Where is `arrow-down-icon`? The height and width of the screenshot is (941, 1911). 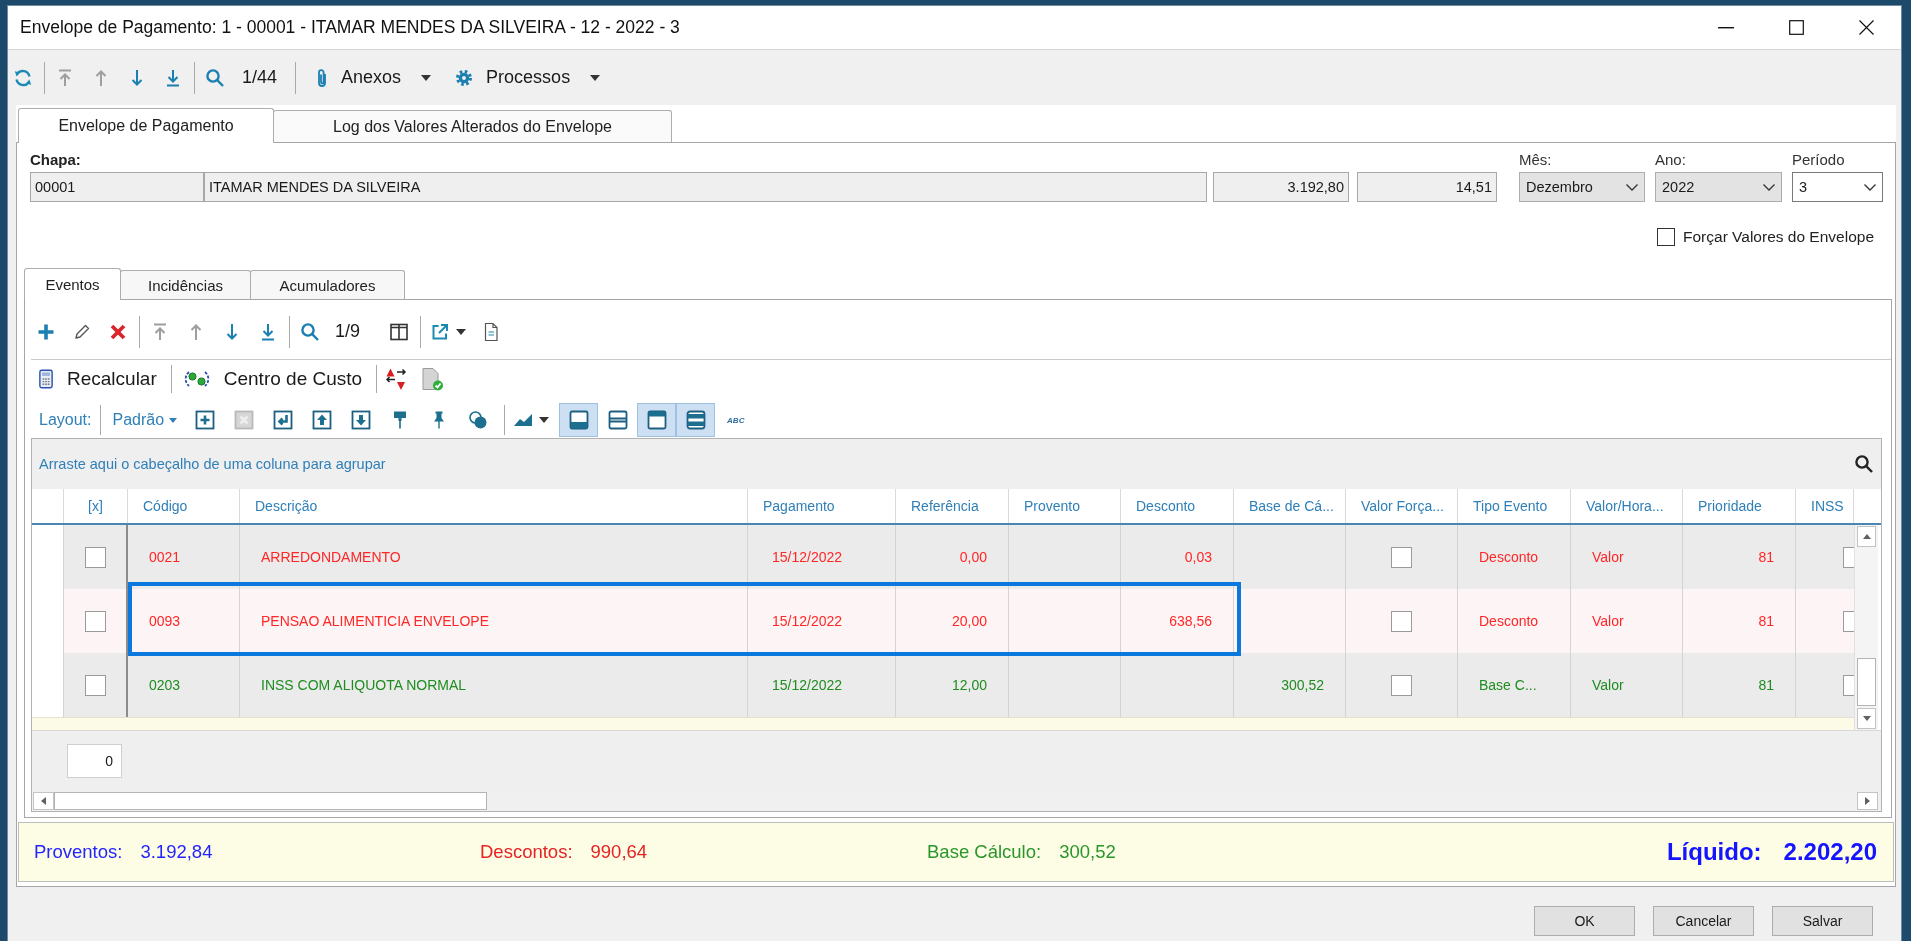
arrow-down-icon is located at coordinates (232, 331).